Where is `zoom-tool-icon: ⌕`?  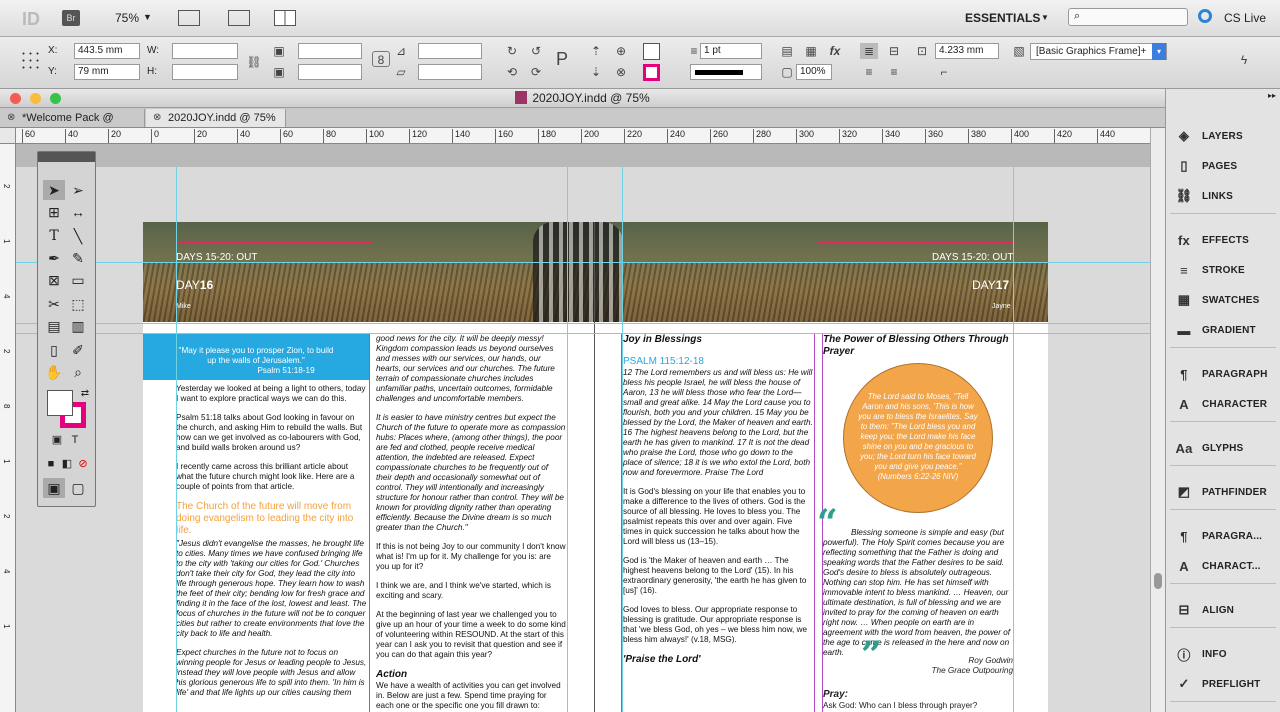
zoom-tool-icon: ⌕ is located at coordinates (78, 372).